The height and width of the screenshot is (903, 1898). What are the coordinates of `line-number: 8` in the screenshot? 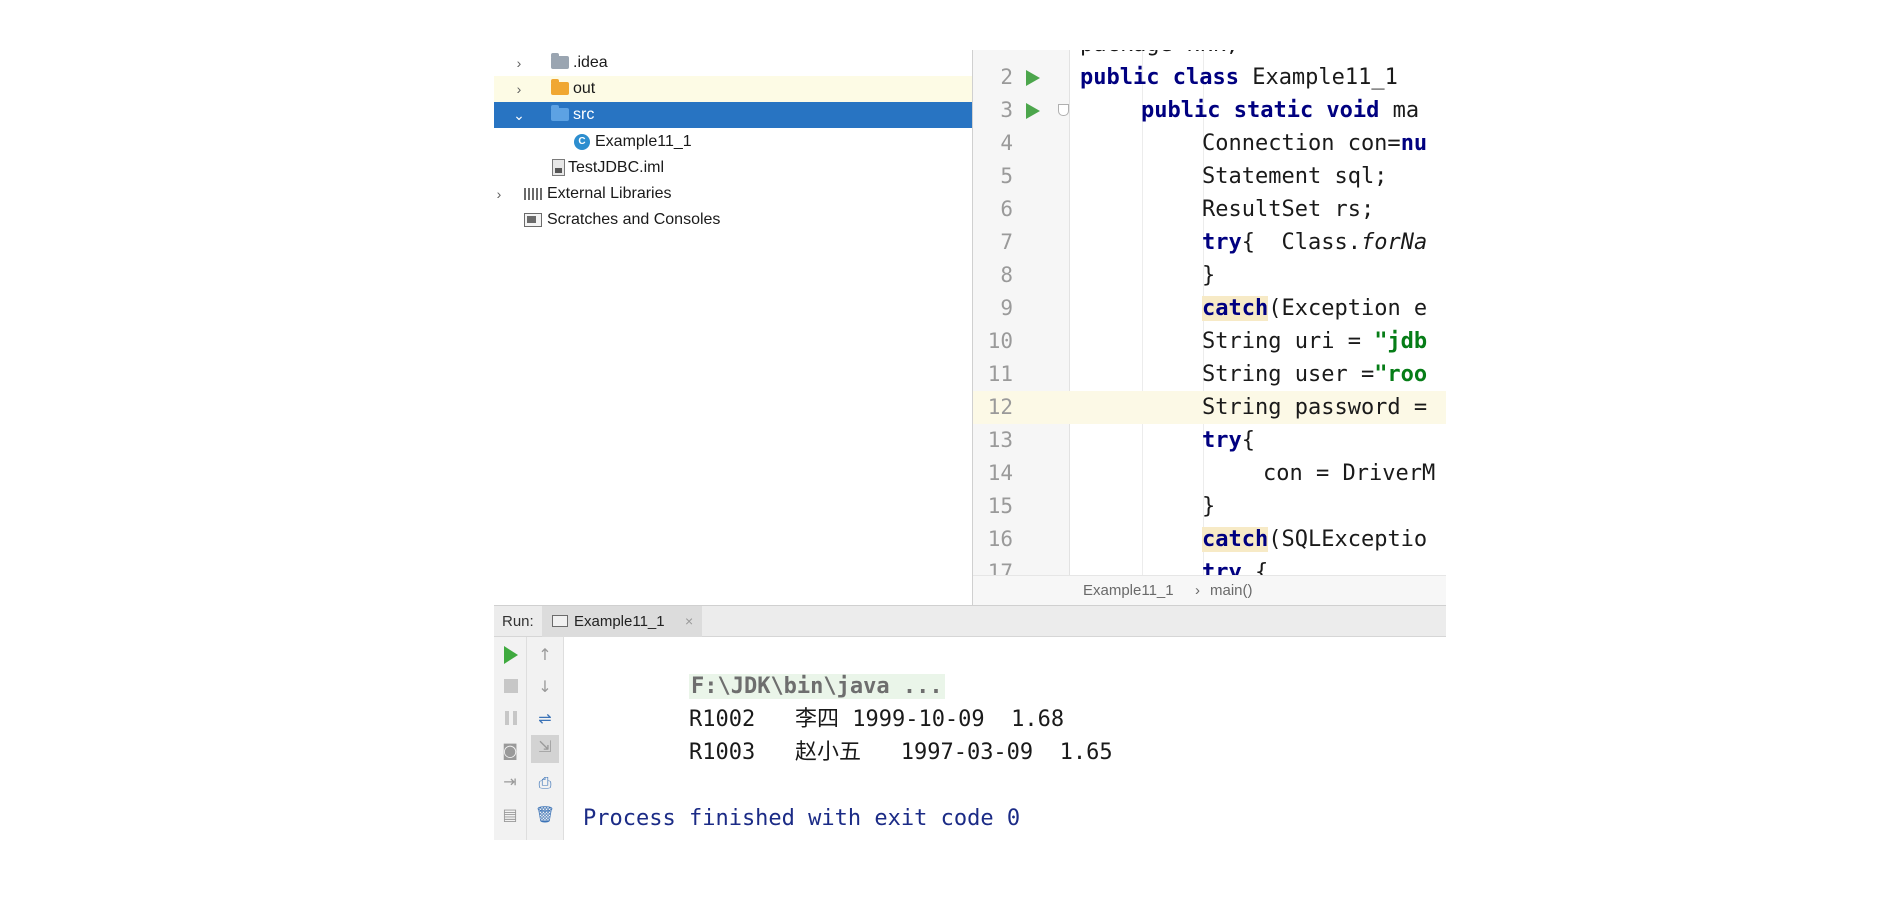 It's located at (1006, 275).